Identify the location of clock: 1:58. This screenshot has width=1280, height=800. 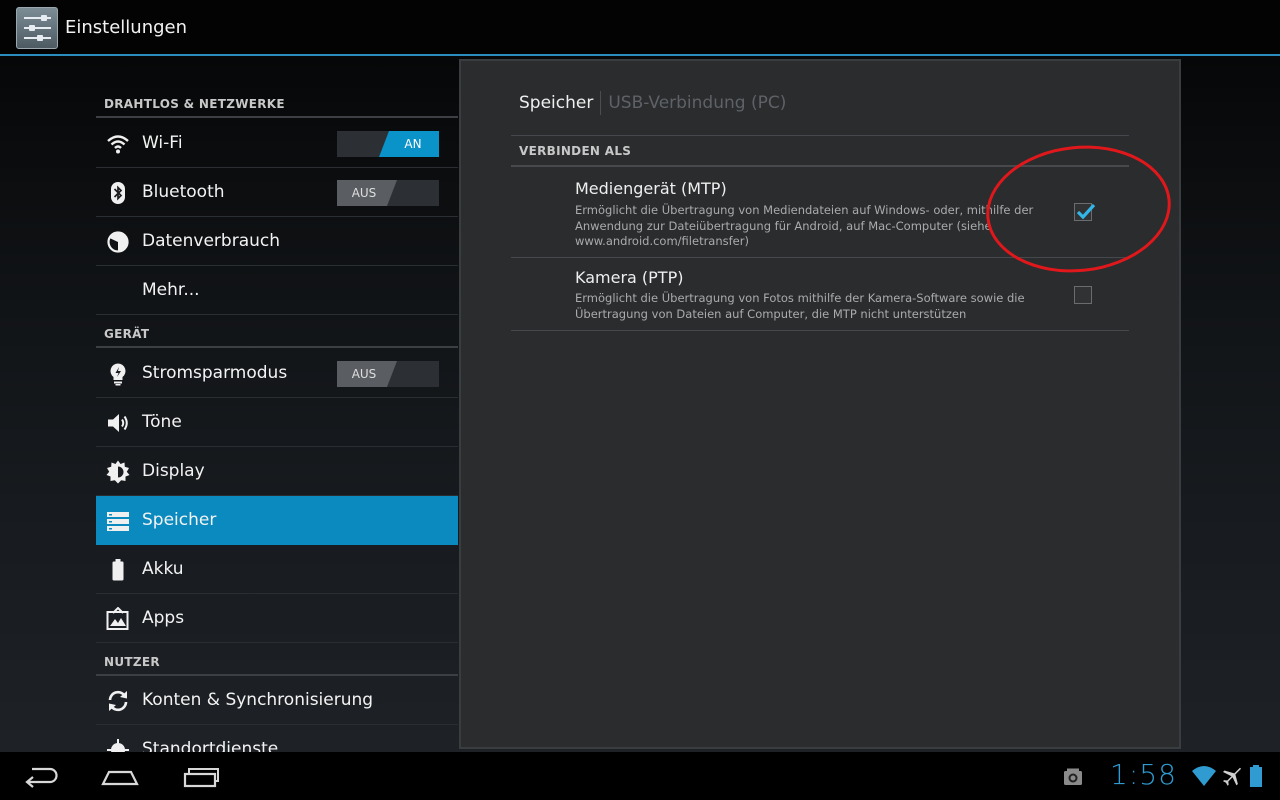
(1143, 774).